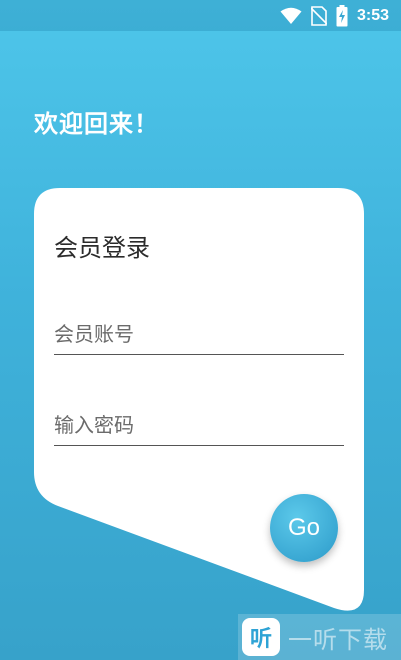 Image resolution: width=401 pixels, height=660 pixels. What do you see at coordinates (372, 15) in the screenshot?
I see `status-time: 3:53` at bounding box center [372, 15].